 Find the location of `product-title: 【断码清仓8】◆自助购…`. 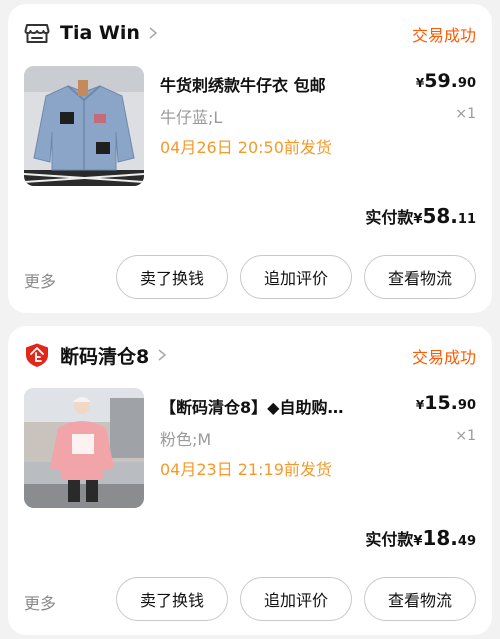

product-title: 【断码清仓8】◆自助购… is located at coordinates (280, 406).